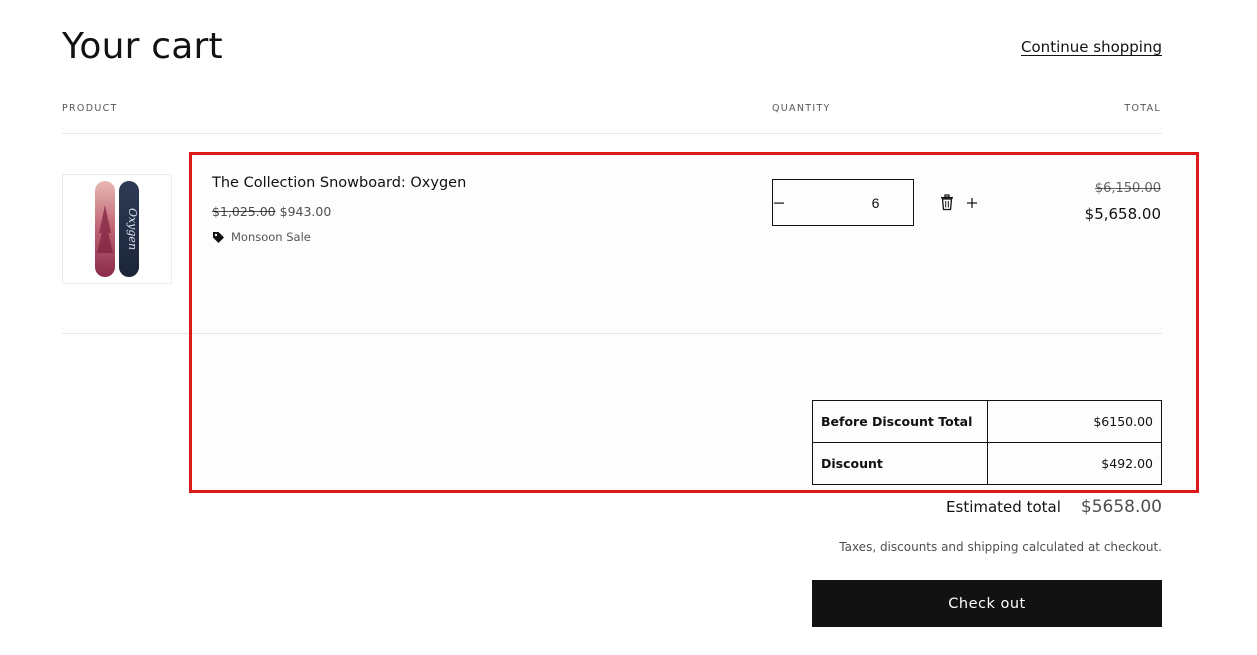 The height and width of the screenshot is (655, 1257). Describe the element at coordinates (142, 46) in the screenshot. I see `page-title: Your cart` at that location.